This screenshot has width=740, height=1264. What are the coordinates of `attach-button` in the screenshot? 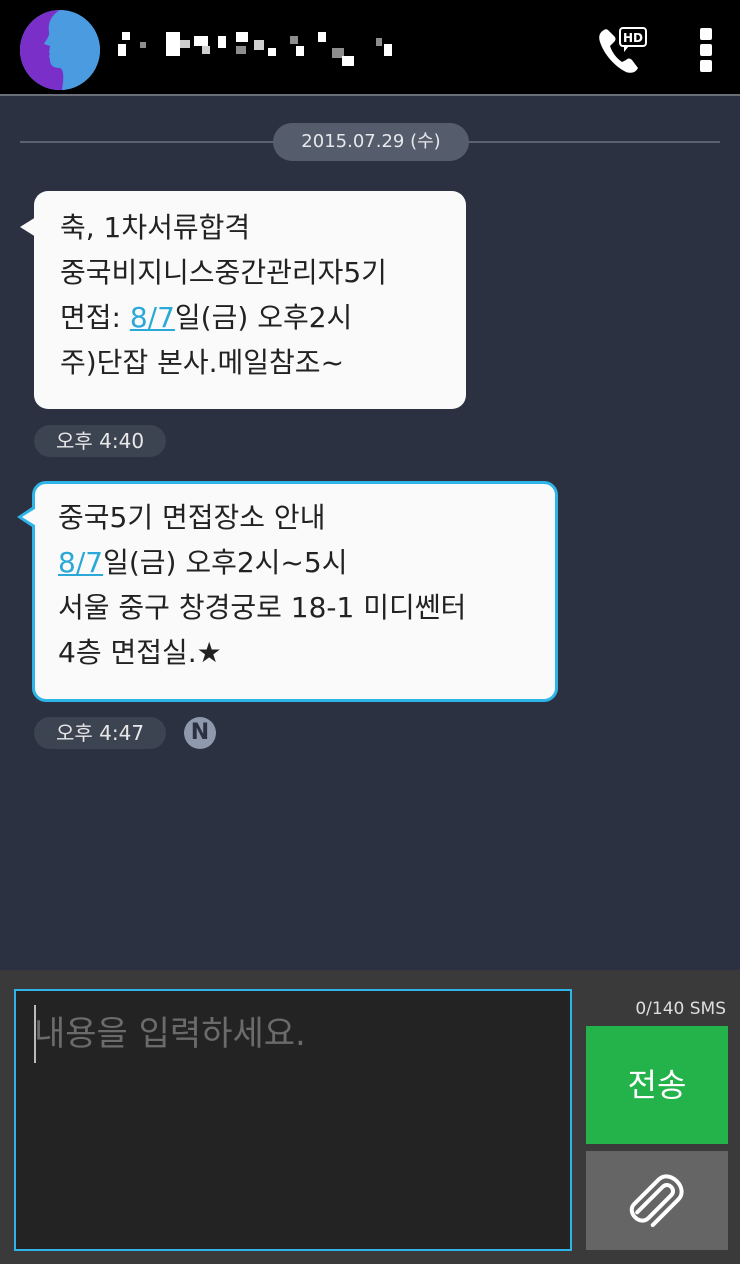 It's located at (657, 1200).